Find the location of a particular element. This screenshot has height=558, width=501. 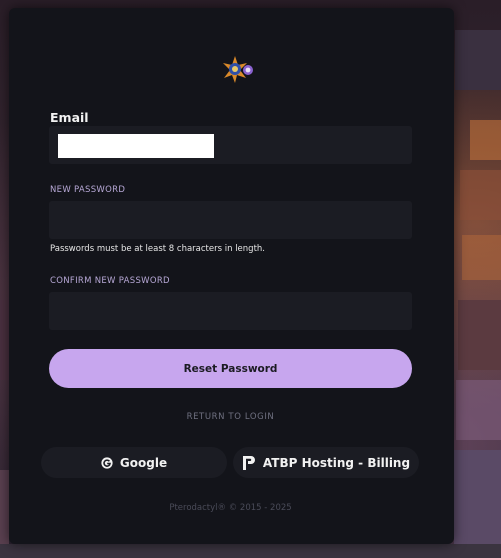

footer-copyright: Pterodactyl® © 2015 - 2025 is located at coordinates (230, 508).